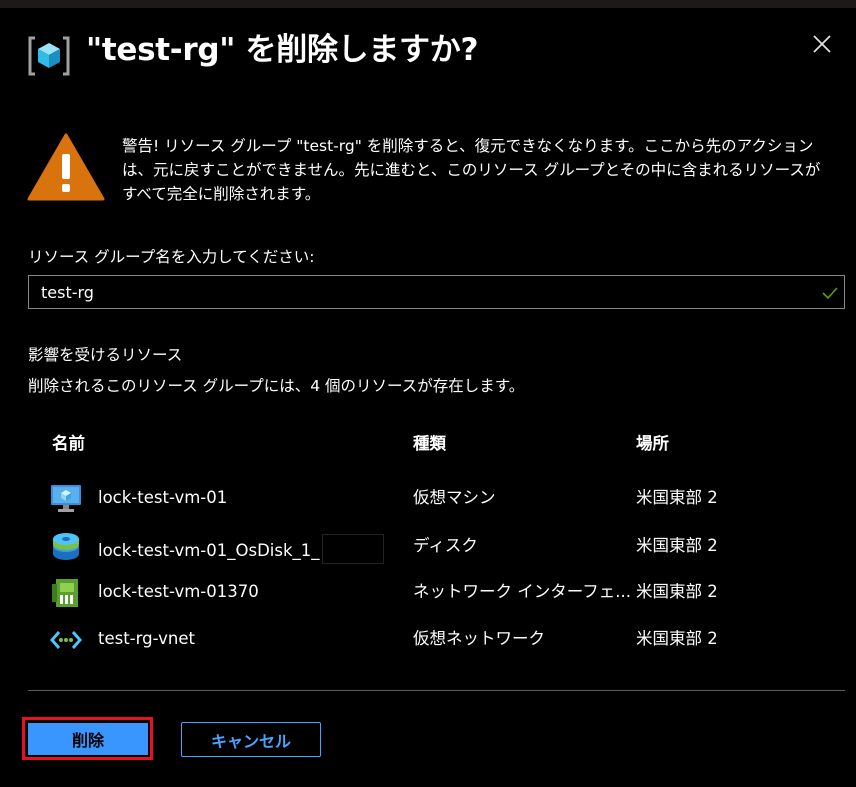 This screenshot has height=787, width=856. I want to click on network-interface-icon, so click(66, 593).